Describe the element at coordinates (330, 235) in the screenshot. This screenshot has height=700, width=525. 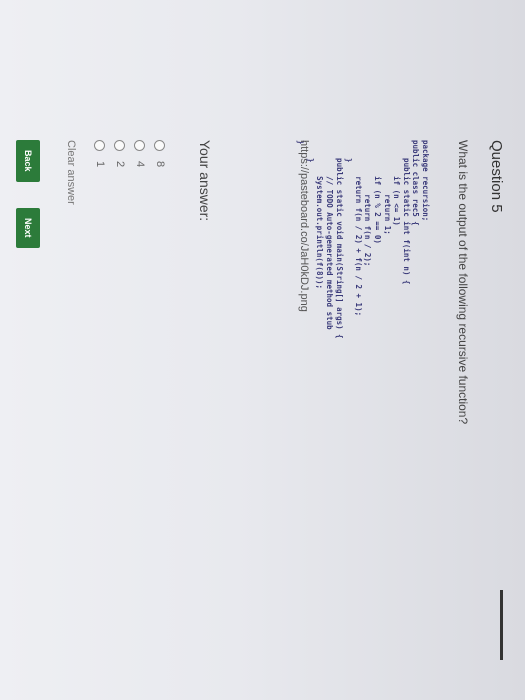
I see `code-line: // TODO Auto-generated method stub` at that location.